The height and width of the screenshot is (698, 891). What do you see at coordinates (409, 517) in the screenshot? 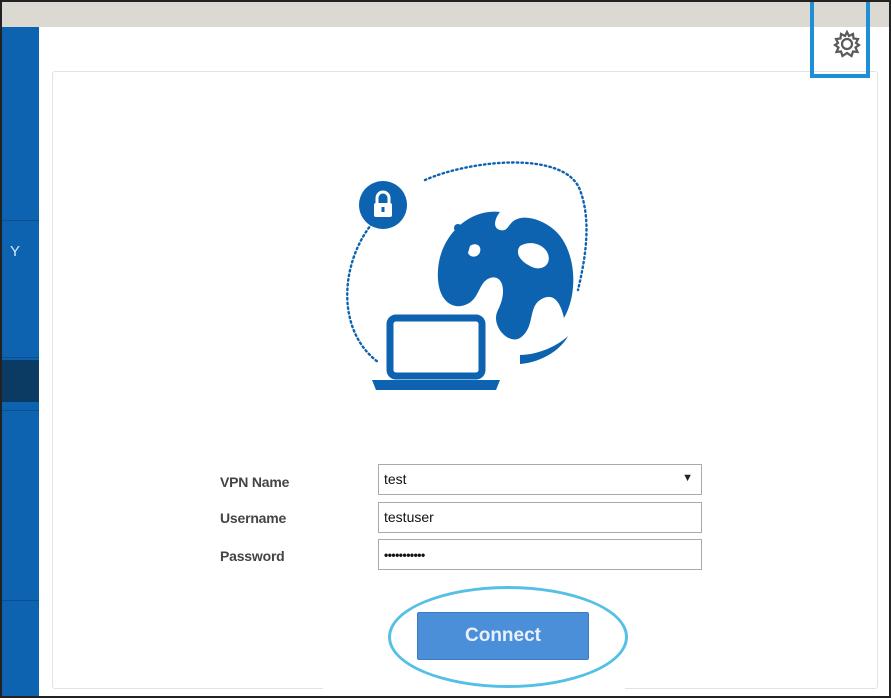
I see `username-value: testuser` at bounding box center [409, 517].